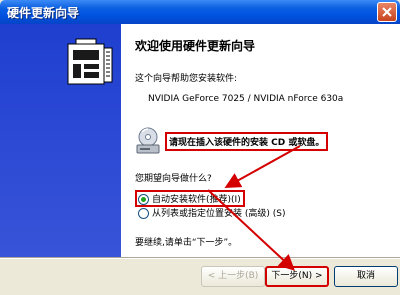  What do you see at coordinates (173, 179) in the screenshot?
I see `question-text: 您期望向导做什么?` at bounding box center [173, 179].